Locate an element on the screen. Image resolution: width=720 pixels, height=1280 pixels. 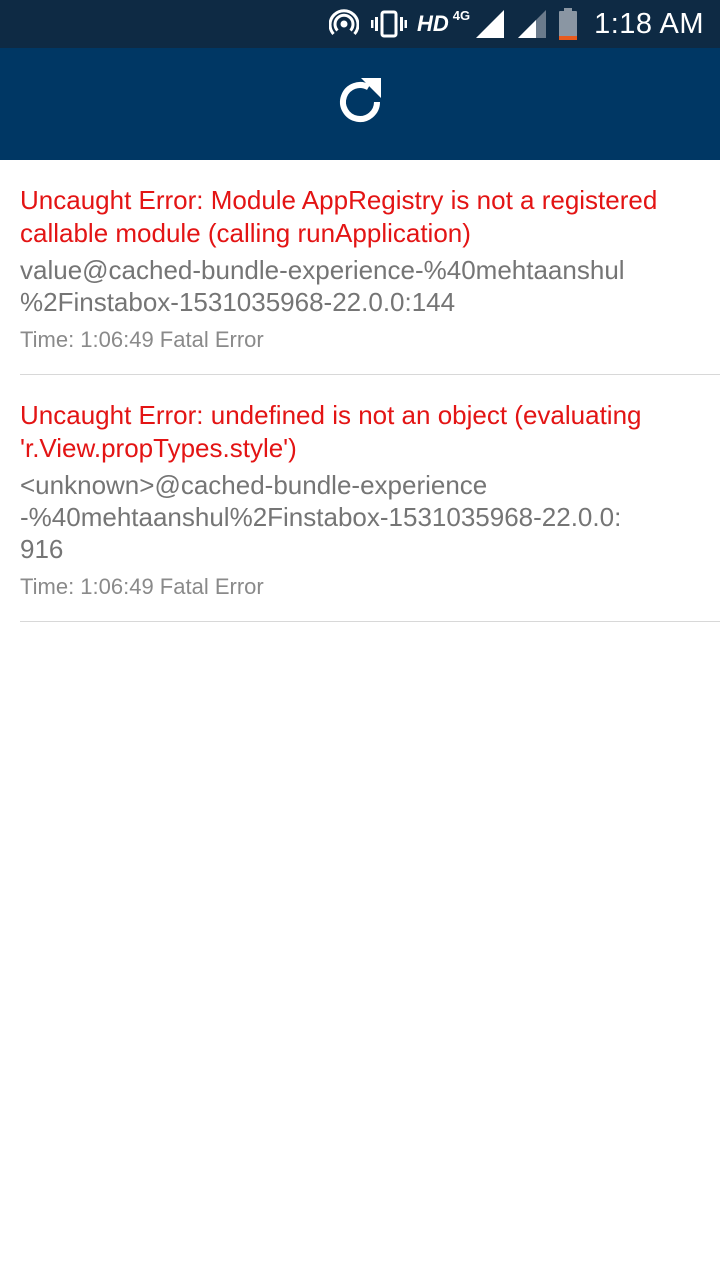
hd-label: HD is located at coordinates (432, 23).